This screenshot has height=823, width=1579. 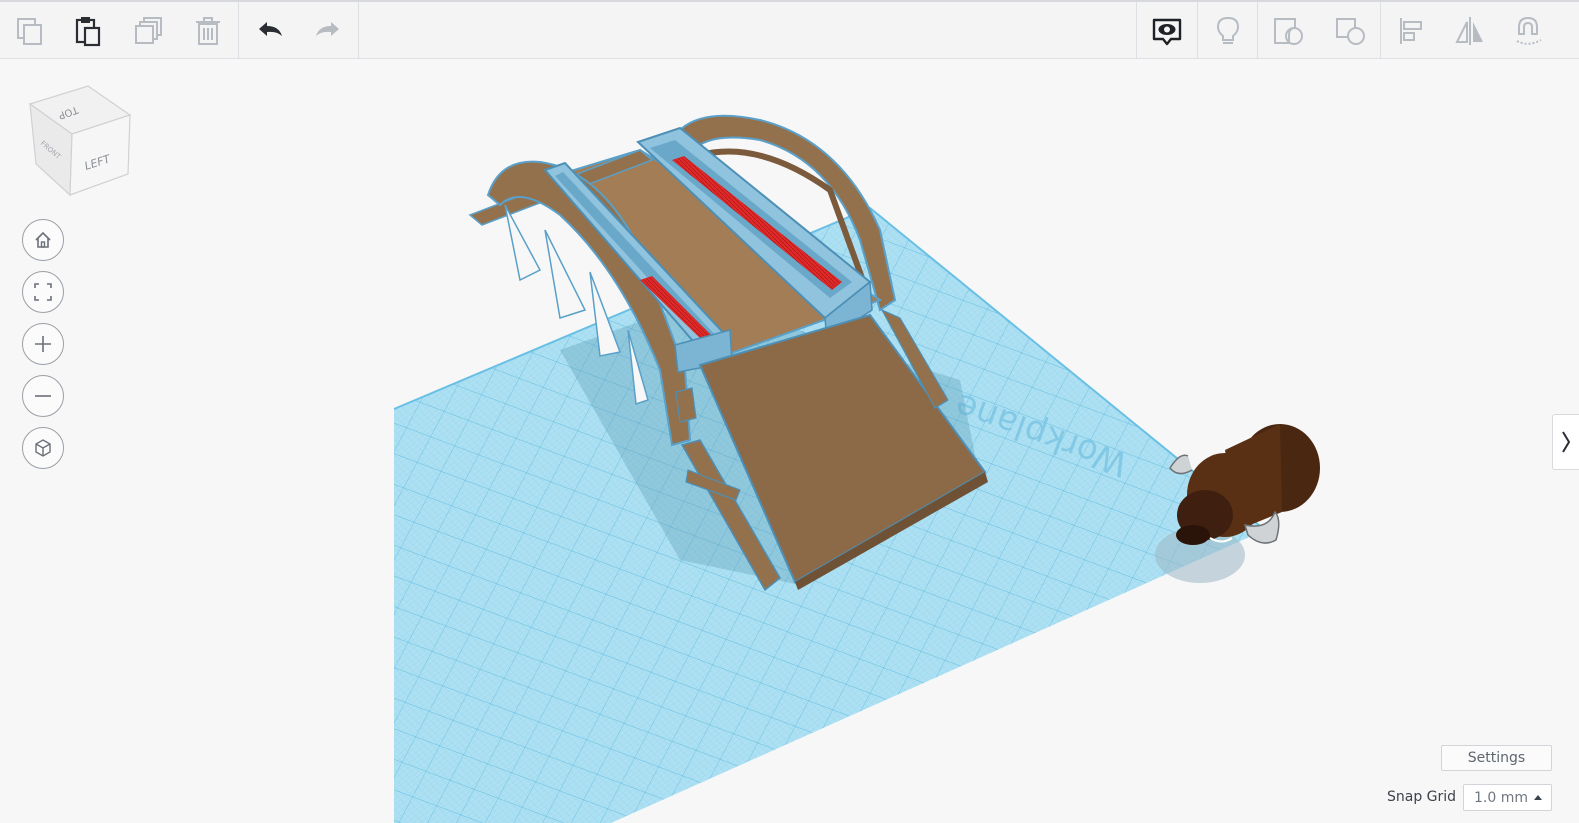 I want to click on panel-toggle-button, so click(x=1565, y=442).